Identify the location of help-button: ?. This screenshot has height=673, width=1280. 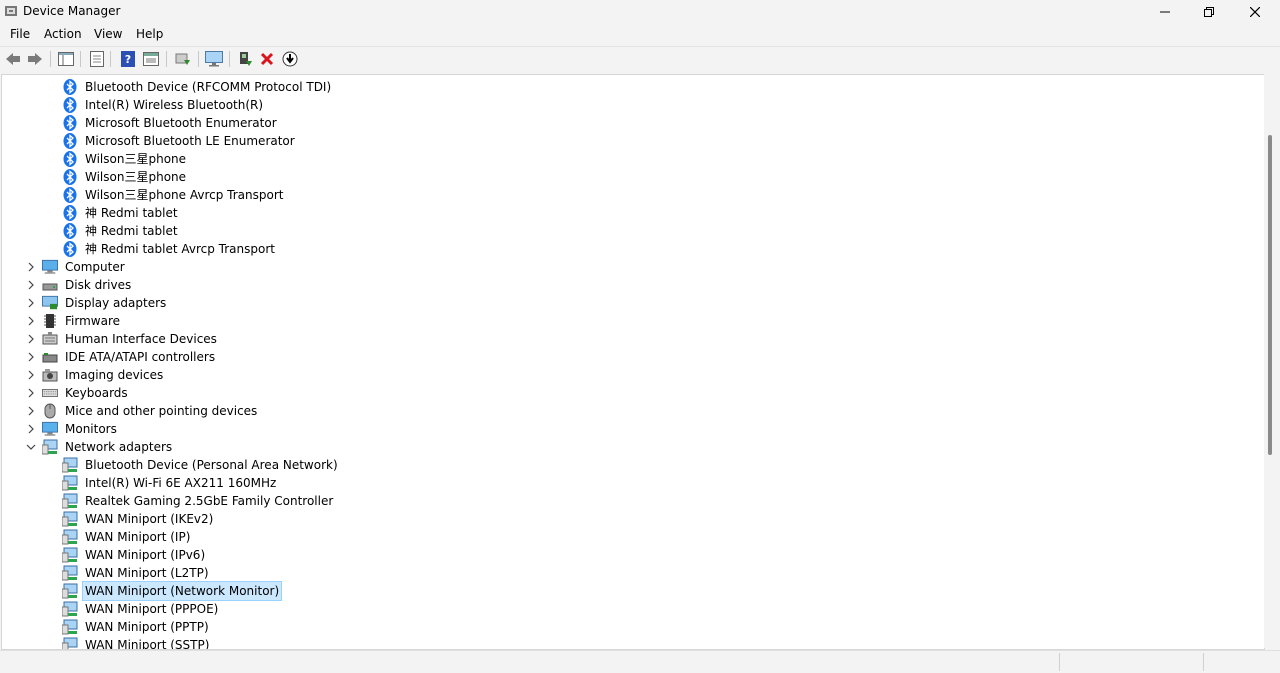
(128, 59).